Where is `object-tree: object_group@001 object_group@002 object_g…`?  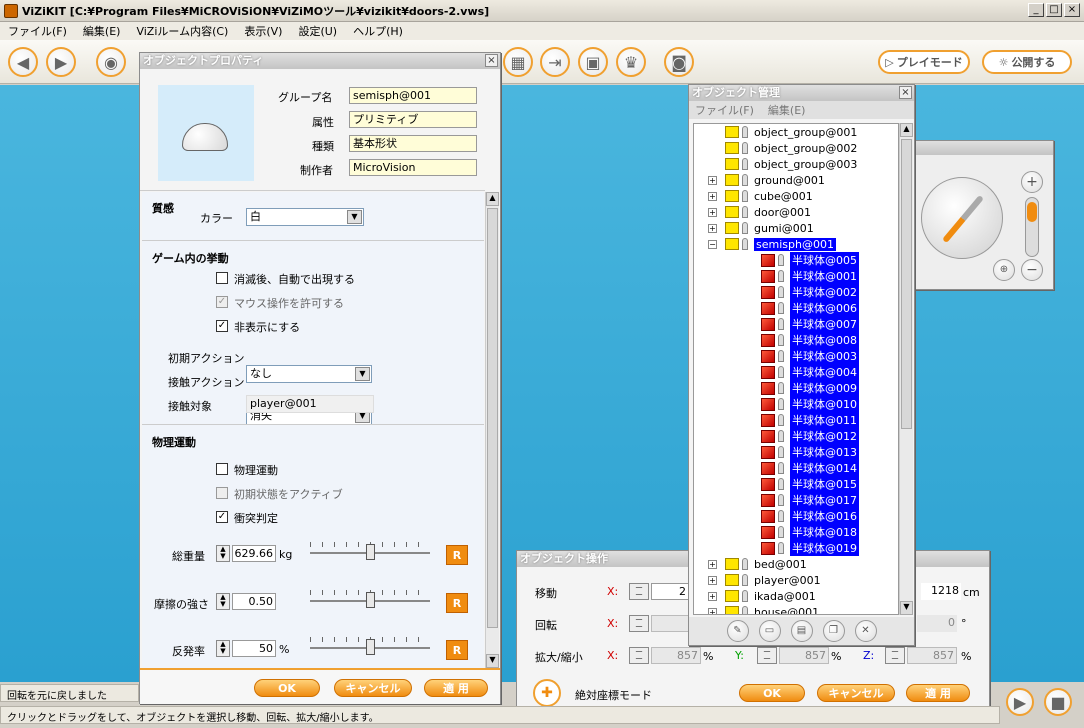
object-tree: object_group@001 object_group@002 object_g… is located at coordinates (796, 369).